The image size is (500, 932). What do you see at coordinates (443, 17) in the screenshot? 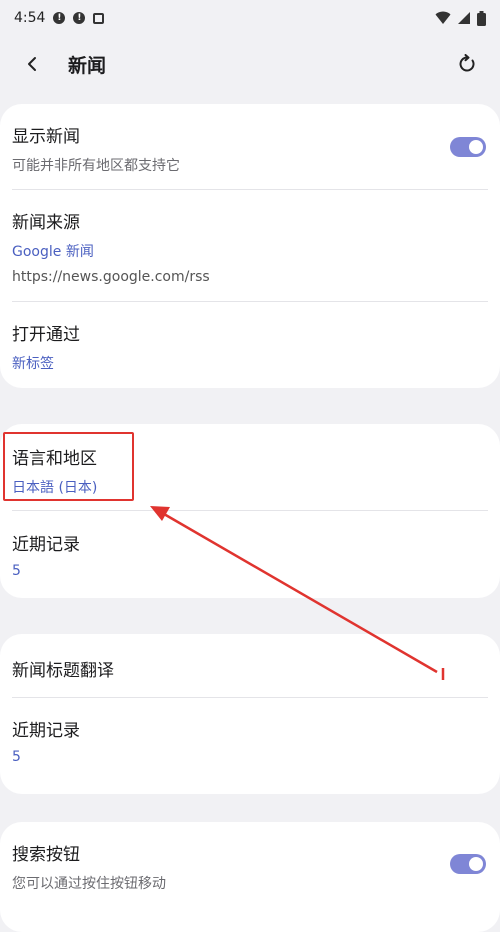
I see `wifi-icon` at bounding box center [443, 17].